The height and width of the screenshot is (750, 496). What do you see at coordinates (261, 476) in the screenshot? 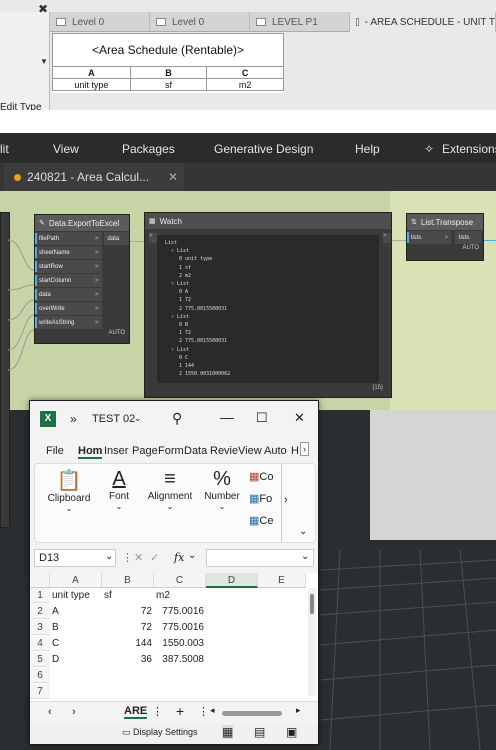
I see `conditional-formatting-button: ▦Co` at bounding box center [261, 476].